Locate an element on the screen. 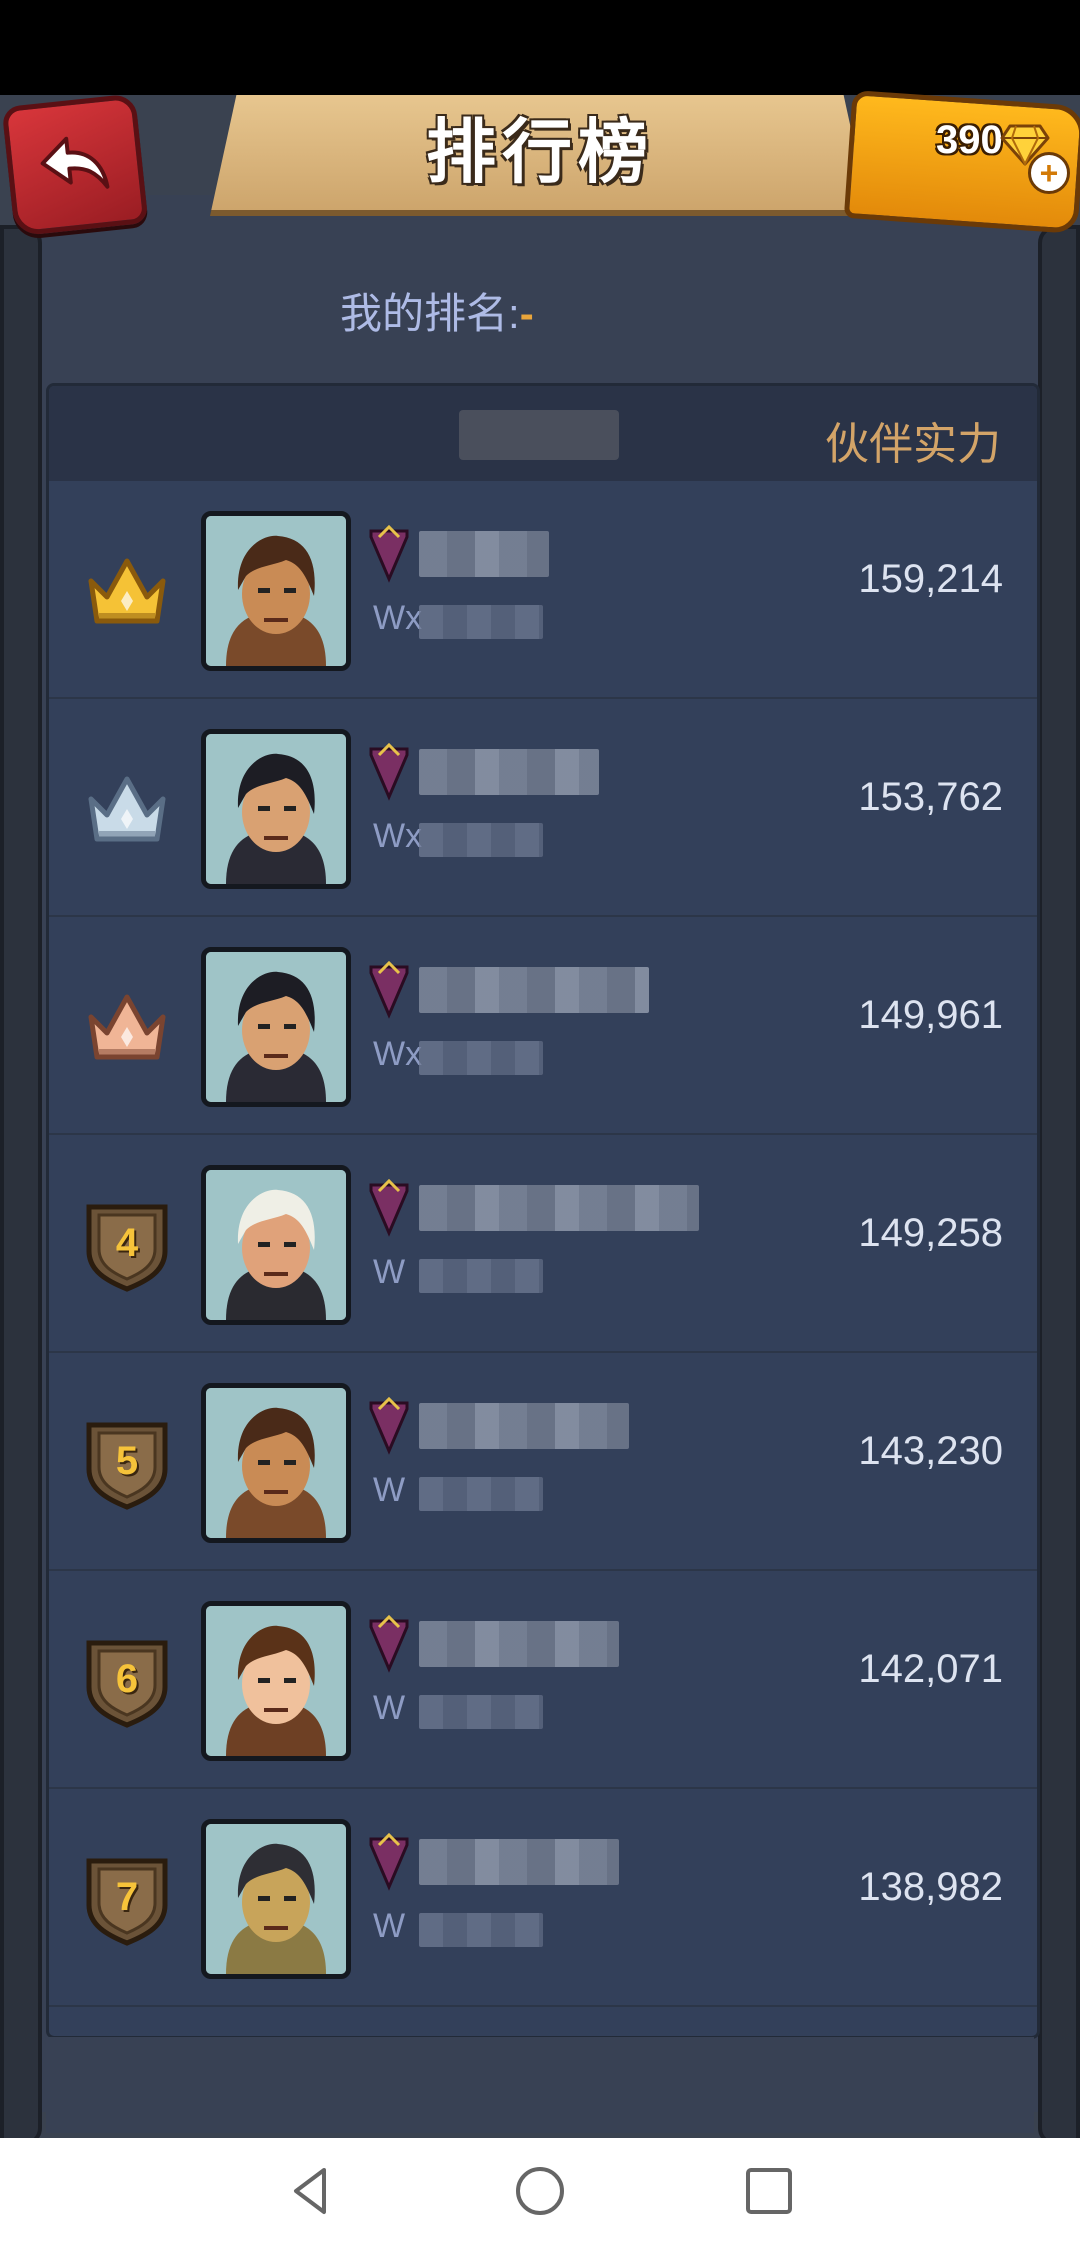 This screenshot has height=2244, width=1080. partner-power-value: 153,762 is located at coordinates (930, 797).